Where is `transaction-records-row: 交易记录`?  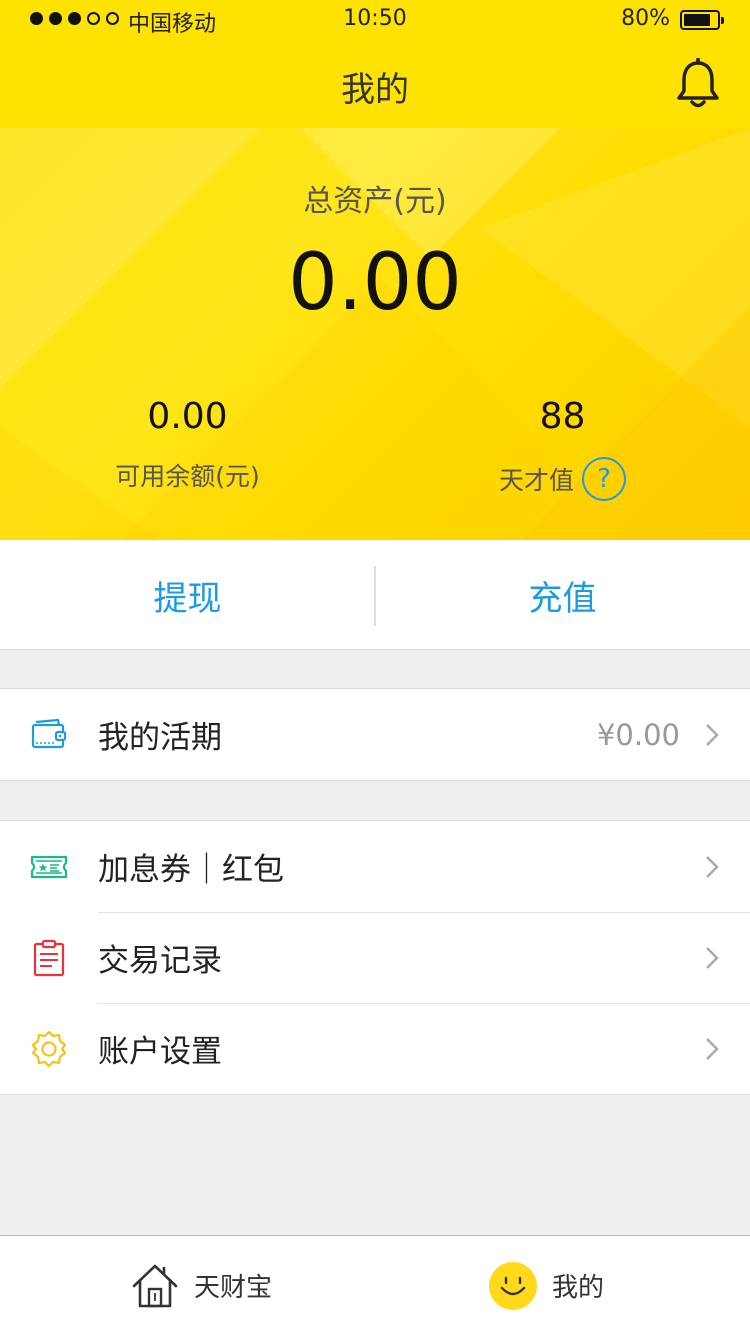 transaction-records-row: 交易记录 is located at coordinates (375, 957).